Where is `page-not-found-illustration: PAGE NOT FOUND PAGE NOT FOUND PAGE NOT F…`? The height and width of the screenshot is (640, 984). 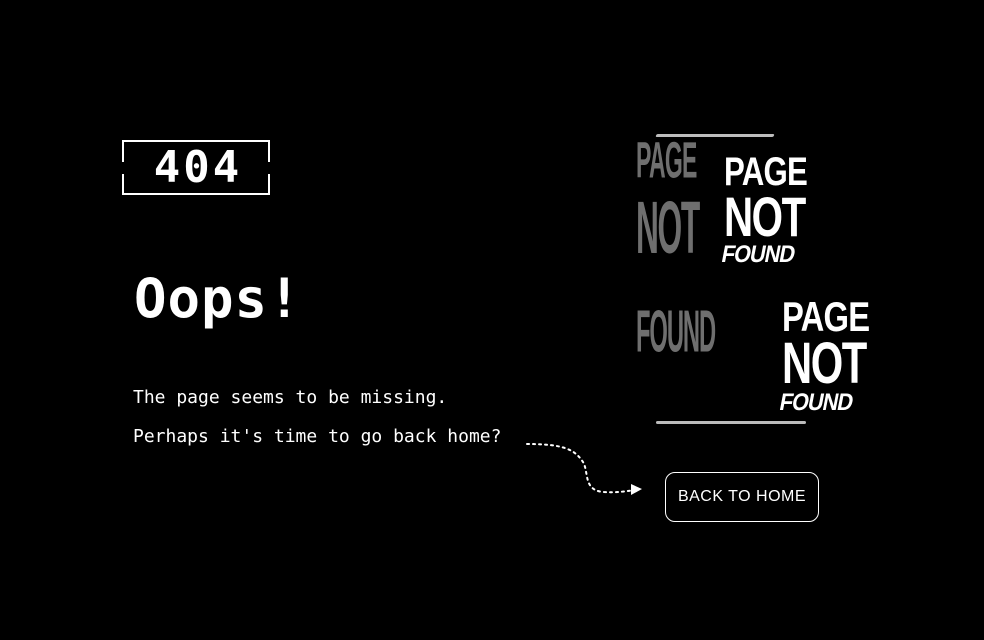
page-not-found-illustration: PAGE NOT FOUND PAGE NOT FOUND PAGE NOT F… is located at coordinates (756, 282).